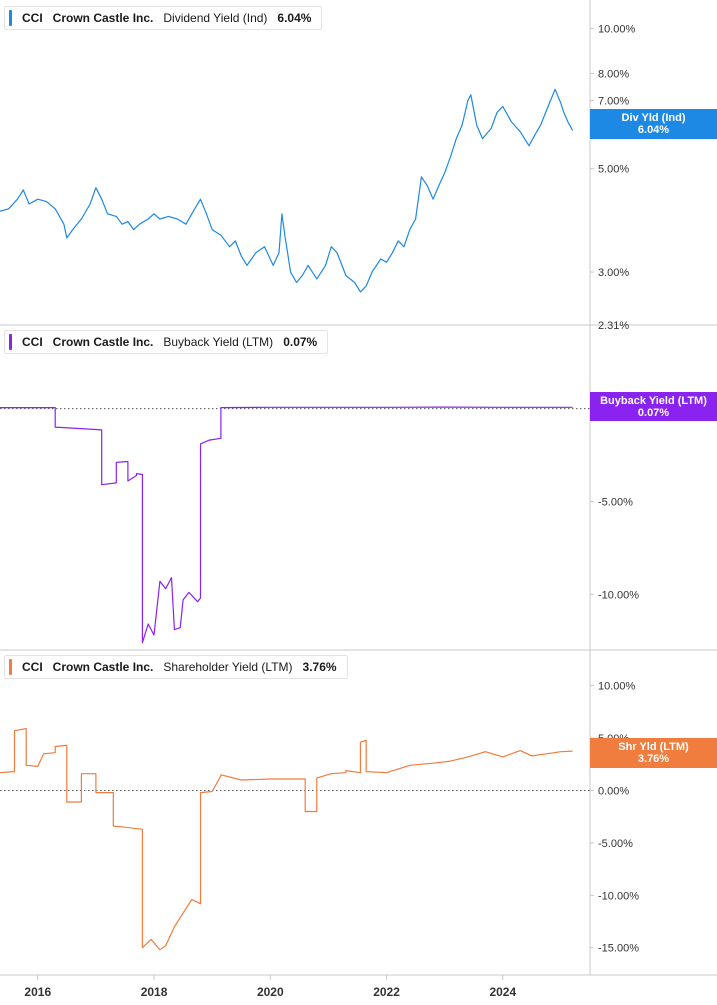  I want to click on legend-metric: Buyback Yield (LTM), so click(218, 342).